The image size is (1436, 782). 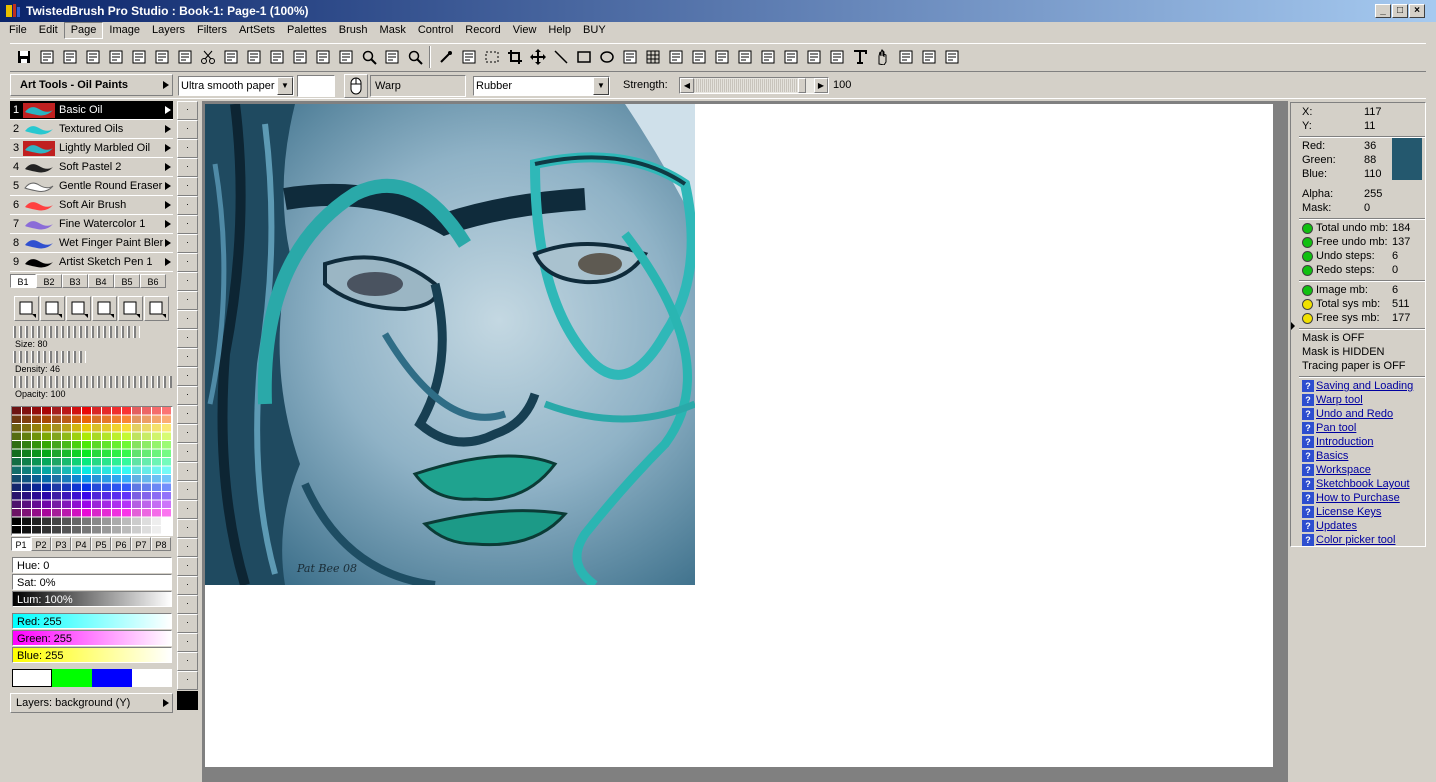 What do you see at coordinates (92, 599) in the screenshot?
I see `lum-bar: Lum: 100%` at bounding box center [92, 599].